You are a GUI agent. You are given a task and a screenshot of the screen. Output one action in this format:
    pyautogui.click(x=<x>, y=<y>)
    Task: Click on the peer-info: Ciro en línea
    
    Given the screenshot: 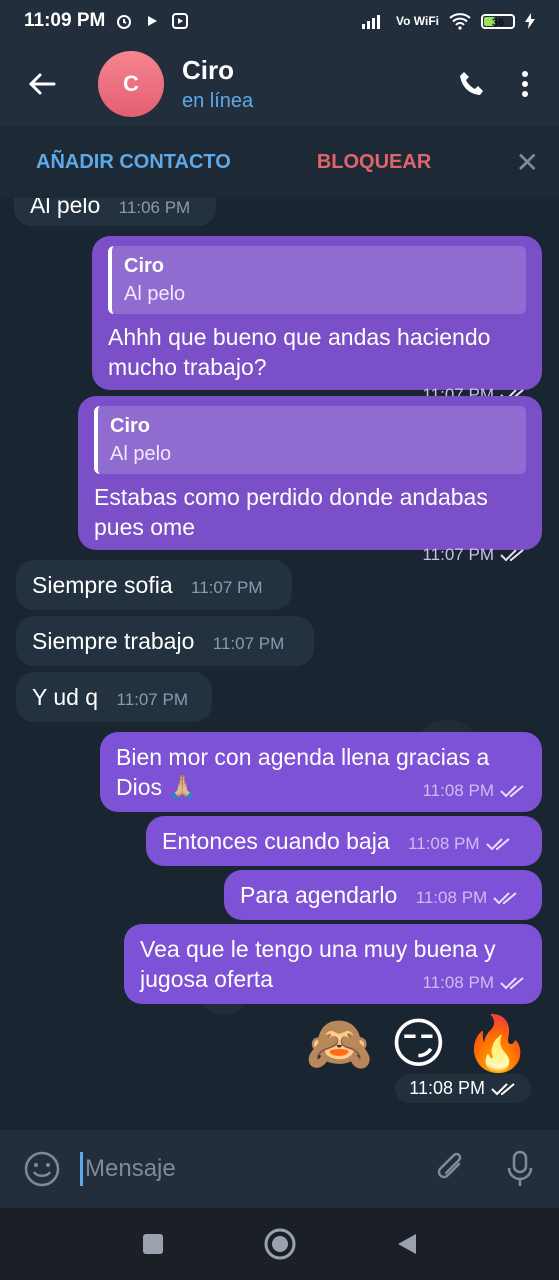 What is the action you would take?
    pyautogui.click(x=217, y=84)
    